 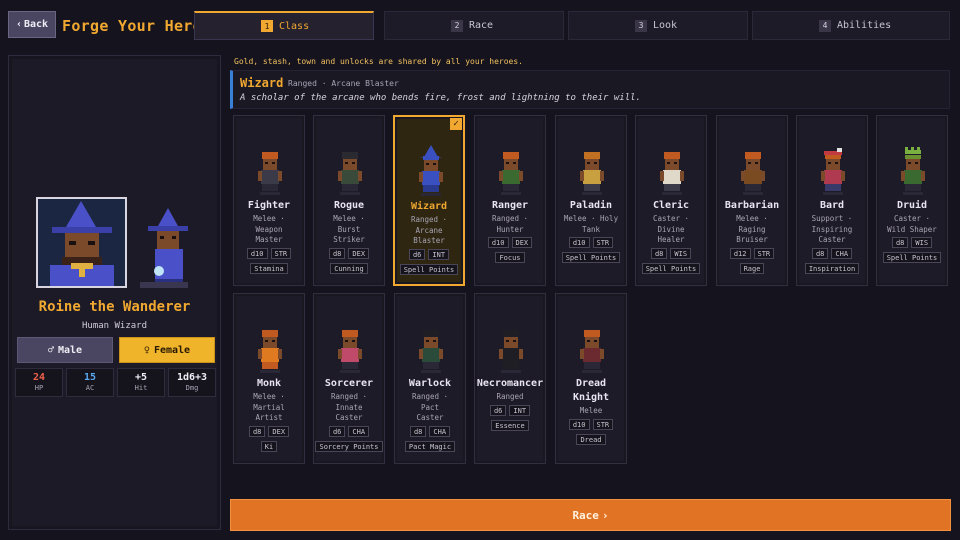 What do you see at coordinates (349, 239) in the screenshot?
I see `class-role-line: Striker` at bounding box center [349, 239].